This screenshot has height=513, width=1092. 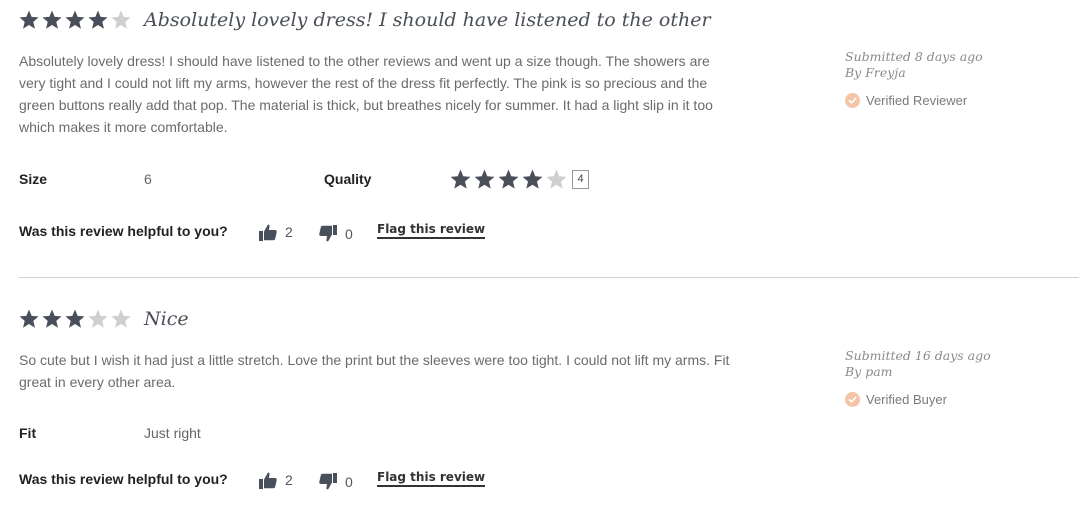 I want to click on review-author: By Freyja, so click(x=875, y=72).